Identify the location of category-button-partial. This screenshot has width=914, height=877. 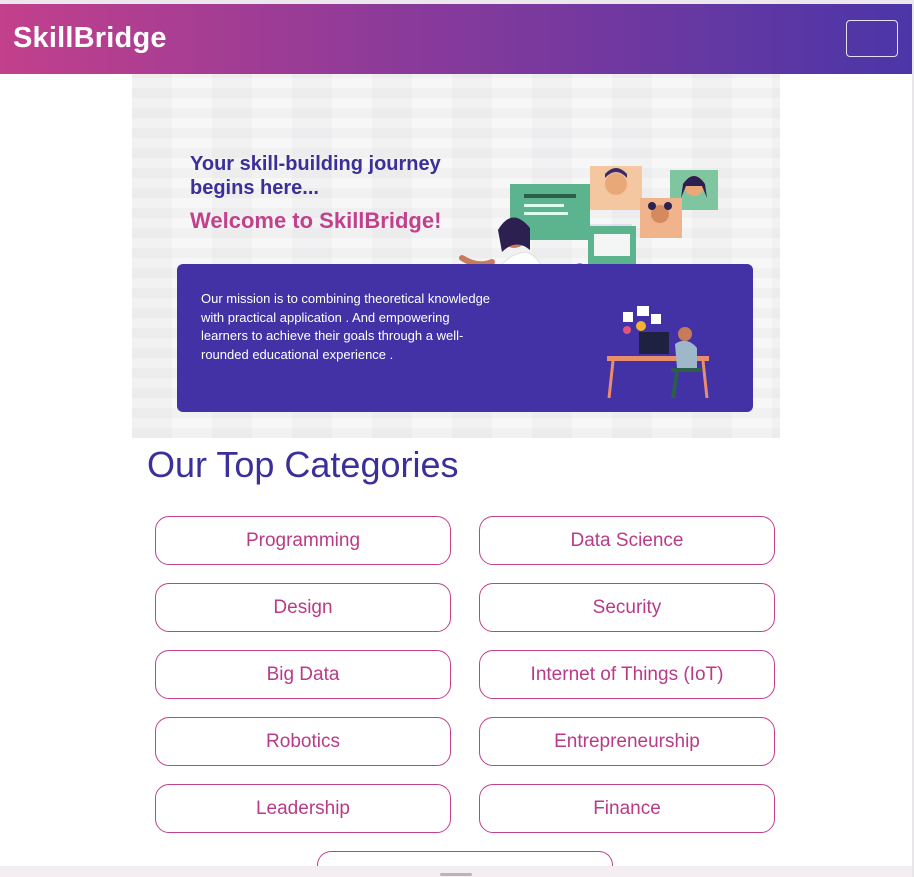
(465, 858).